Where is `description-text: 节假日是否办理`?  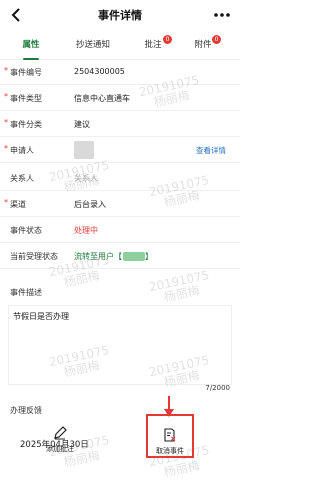
description-text: 节假日是否办理 is located at coordinates (41, 316).